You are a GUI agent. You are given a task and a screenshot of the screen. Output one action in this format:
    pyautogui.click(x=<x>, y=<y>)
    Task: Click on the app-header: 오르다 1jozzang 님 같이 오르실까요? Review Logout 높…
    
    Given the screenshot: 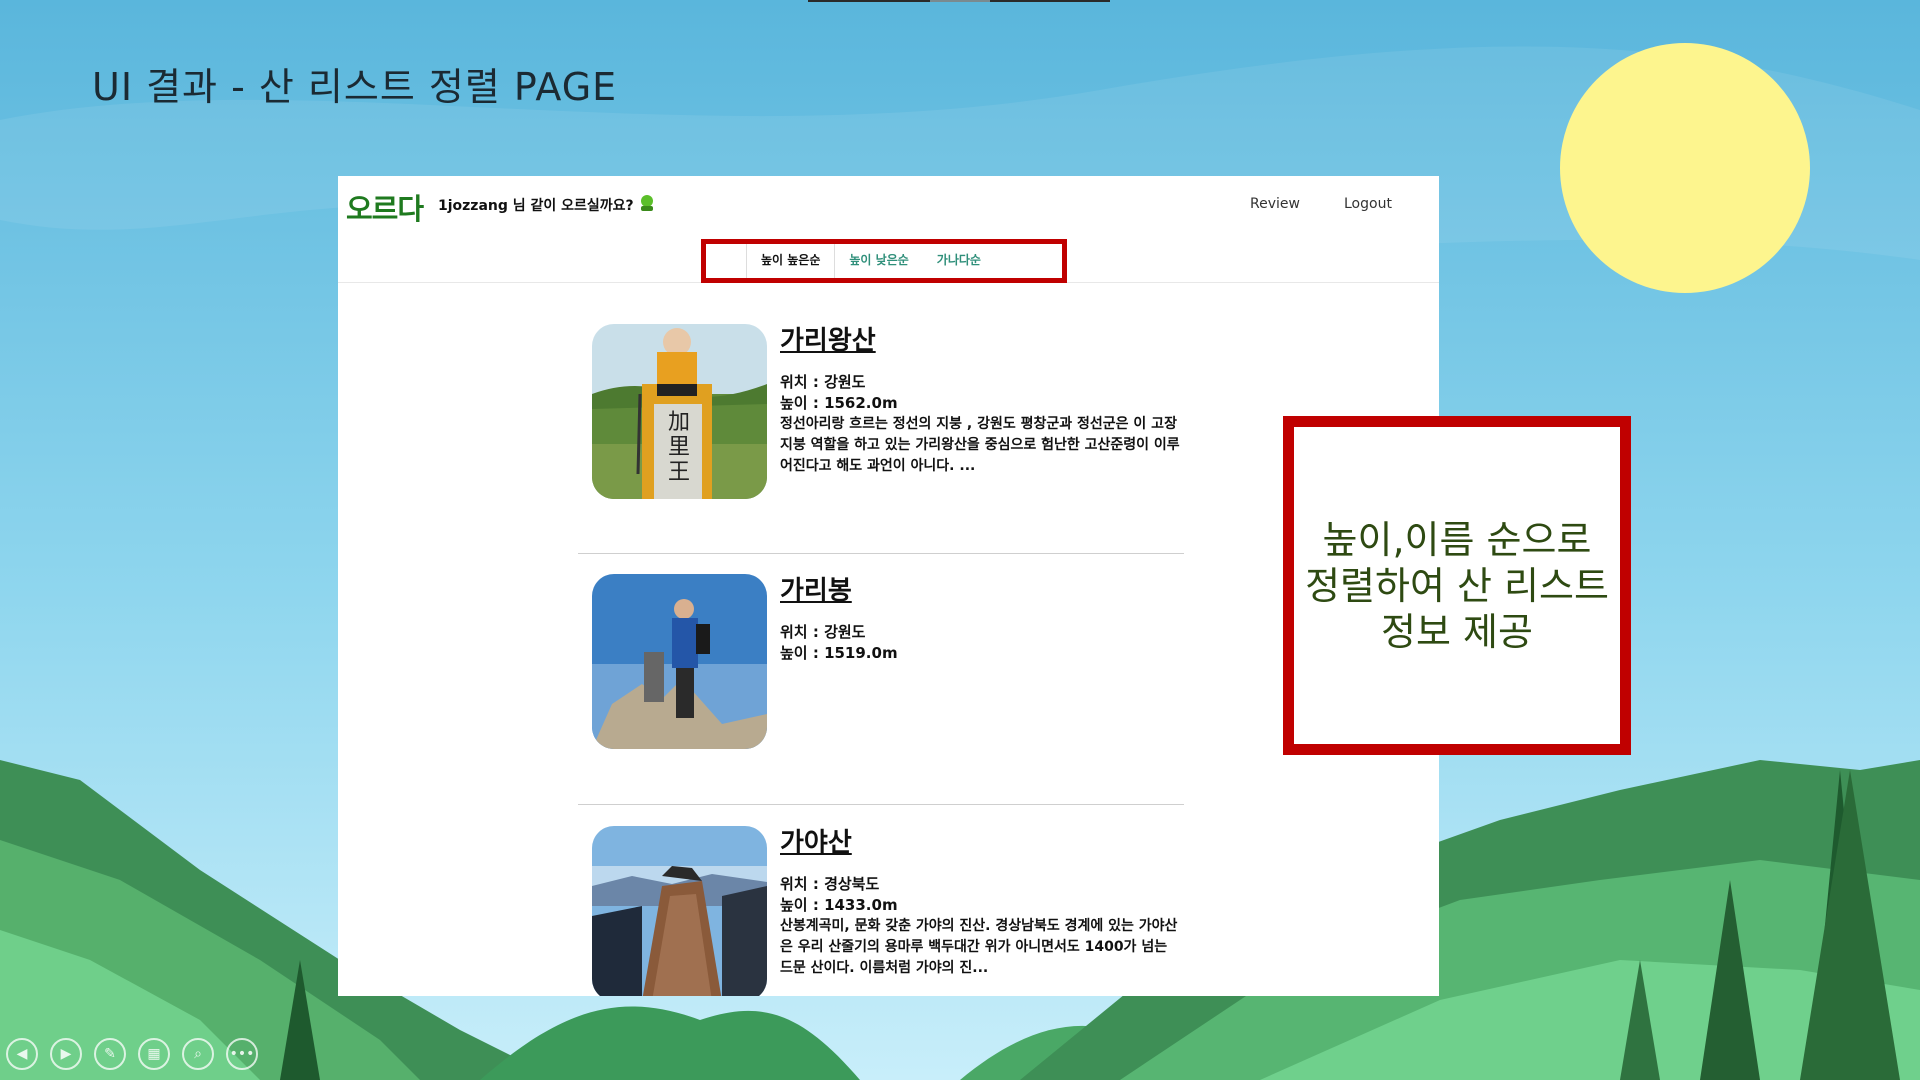 What is the action you would take?
    pyautogui.click(x=888, y=229)
    